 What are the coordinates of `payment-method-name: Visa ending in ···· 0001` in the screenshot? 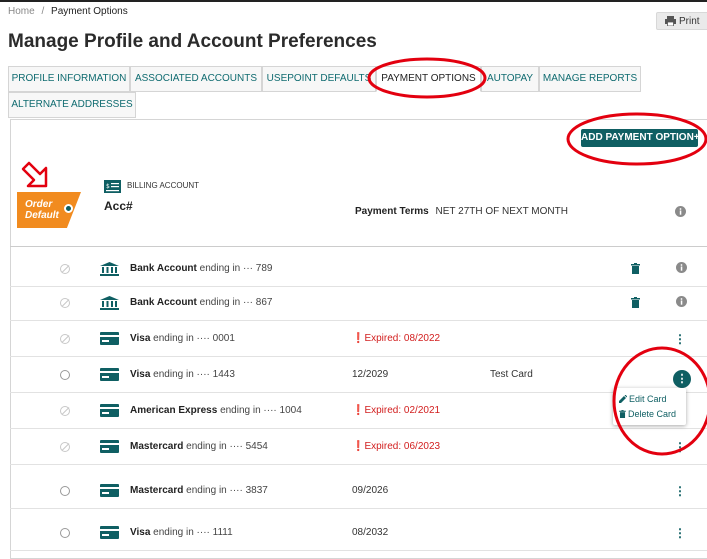 It's located at (182, 338).